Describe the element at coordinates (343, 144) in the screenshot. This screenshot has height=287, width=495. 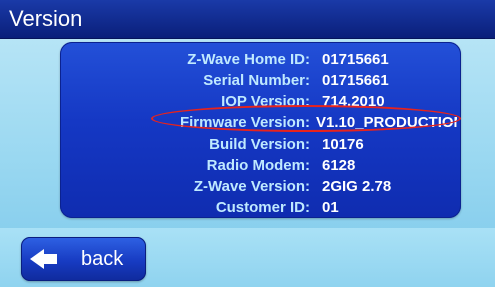
I see `build-version-value: 10176` at that location.